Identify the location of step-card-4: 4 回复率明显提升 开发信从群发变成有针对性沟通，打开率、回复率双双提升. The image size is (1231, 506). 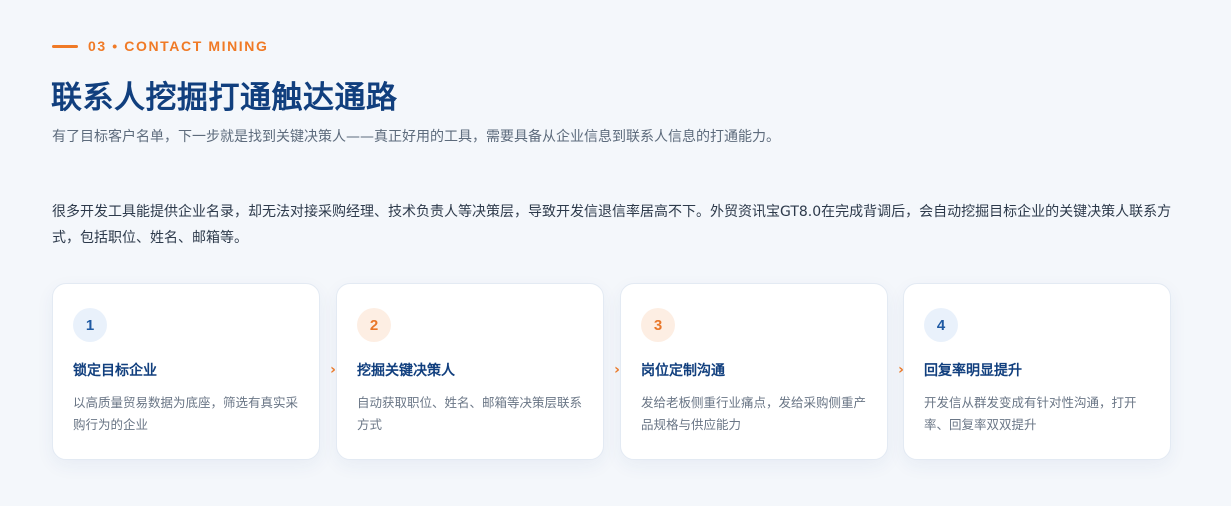
(1037, 371).